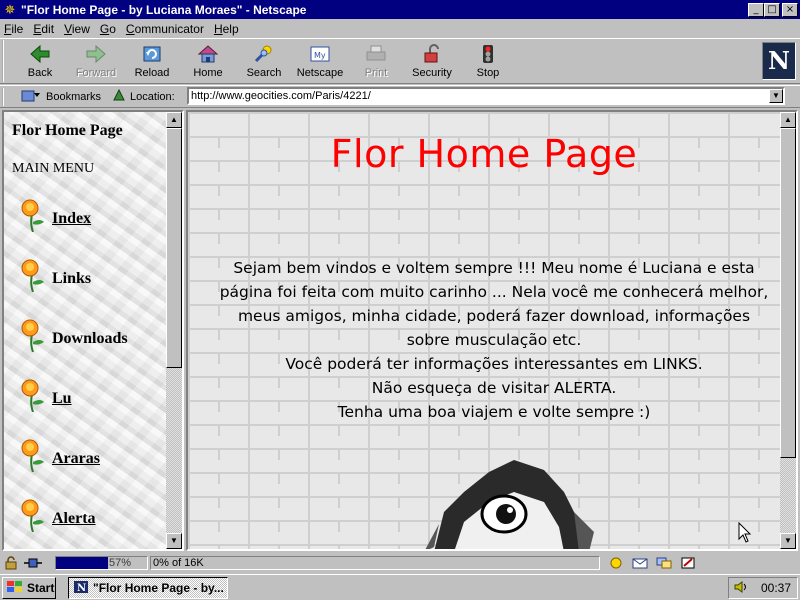 This screenshot has width=800, height=600. I want to click on reload-button: Reload, so click(152, 61).